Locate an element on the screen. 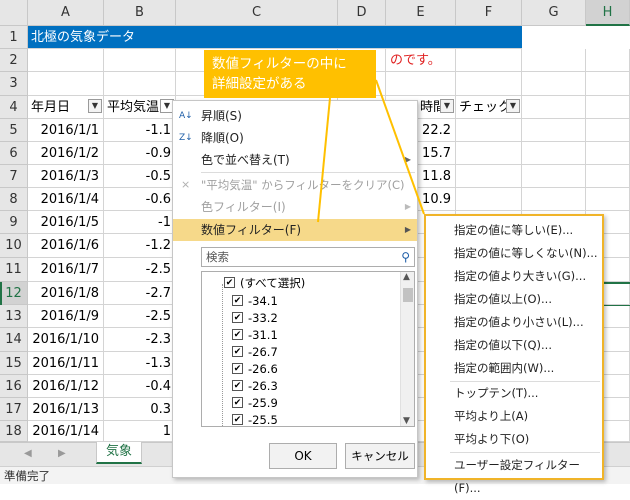  callout-arrows is located at coordinates (371, 151).